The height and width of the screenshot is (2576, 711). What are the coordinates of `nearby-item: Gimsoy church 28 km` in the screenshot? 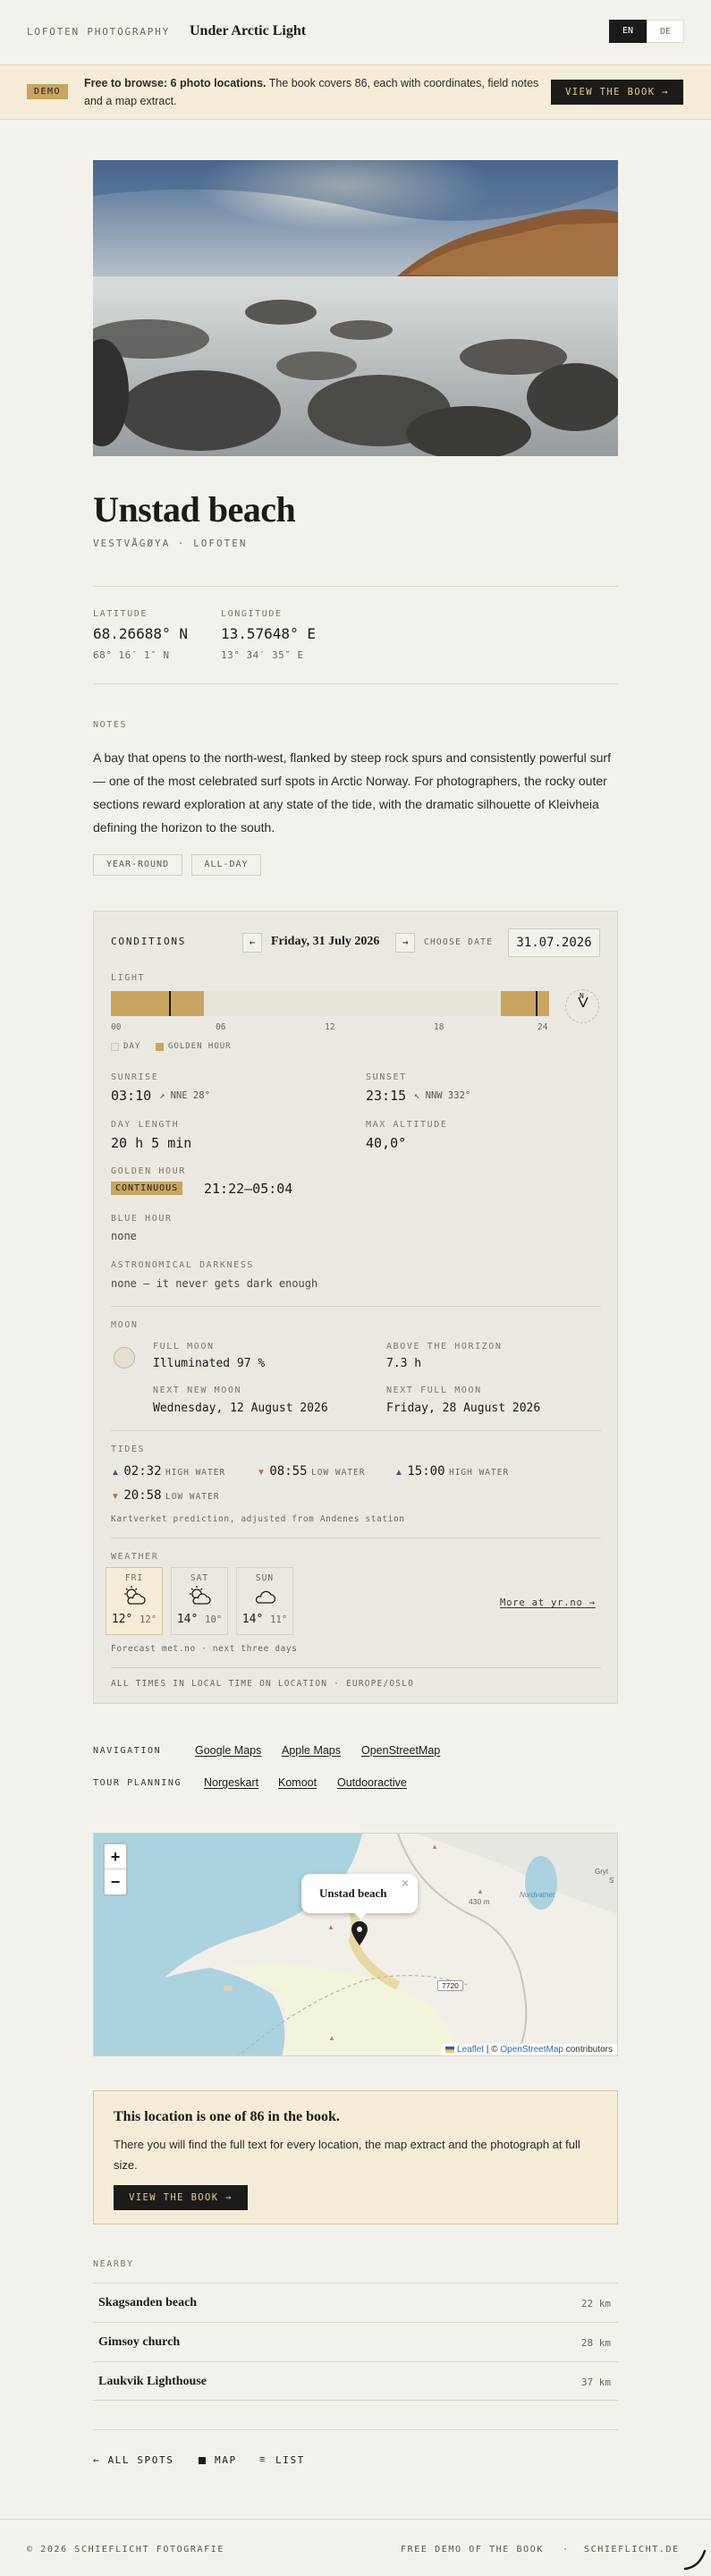 It's located at (355, 2341).